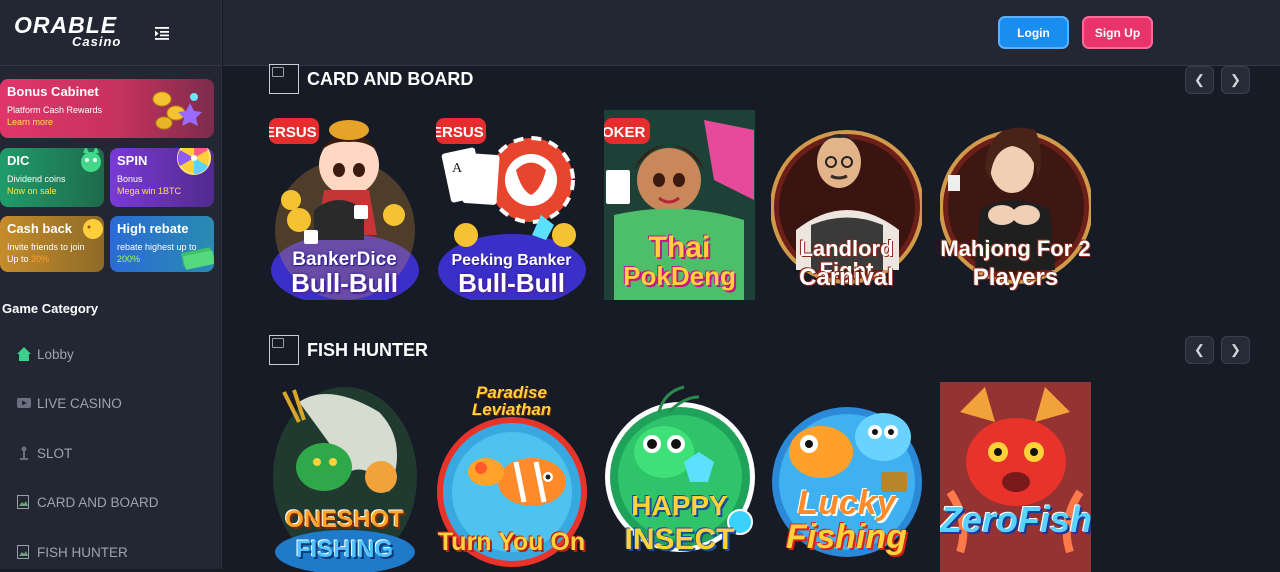 This screenshot has height=572, width=1280. What do you see at coordinates (55, 354) in the screenshot?
I see `sidebar-item-label: Lobby` at bounding box center [55, 354].